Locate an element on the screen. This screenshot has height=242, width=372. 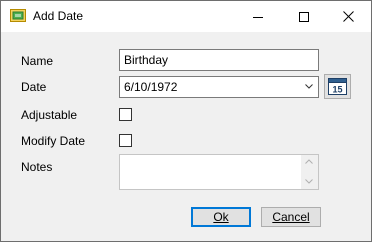
minimize-button is located at coordinates (258, 16).